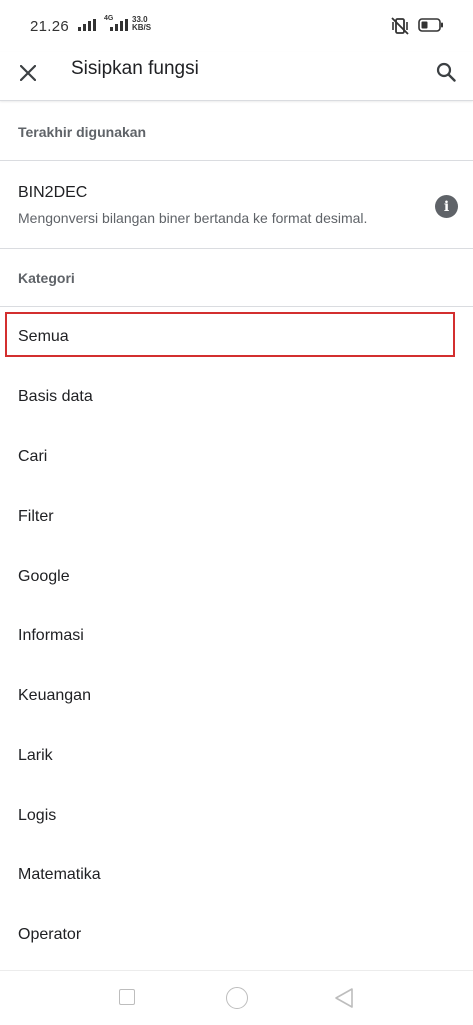 This screenshot has width=473, height=1025. I want to click on category-item-informasi: Informasi, so click(236, 637).